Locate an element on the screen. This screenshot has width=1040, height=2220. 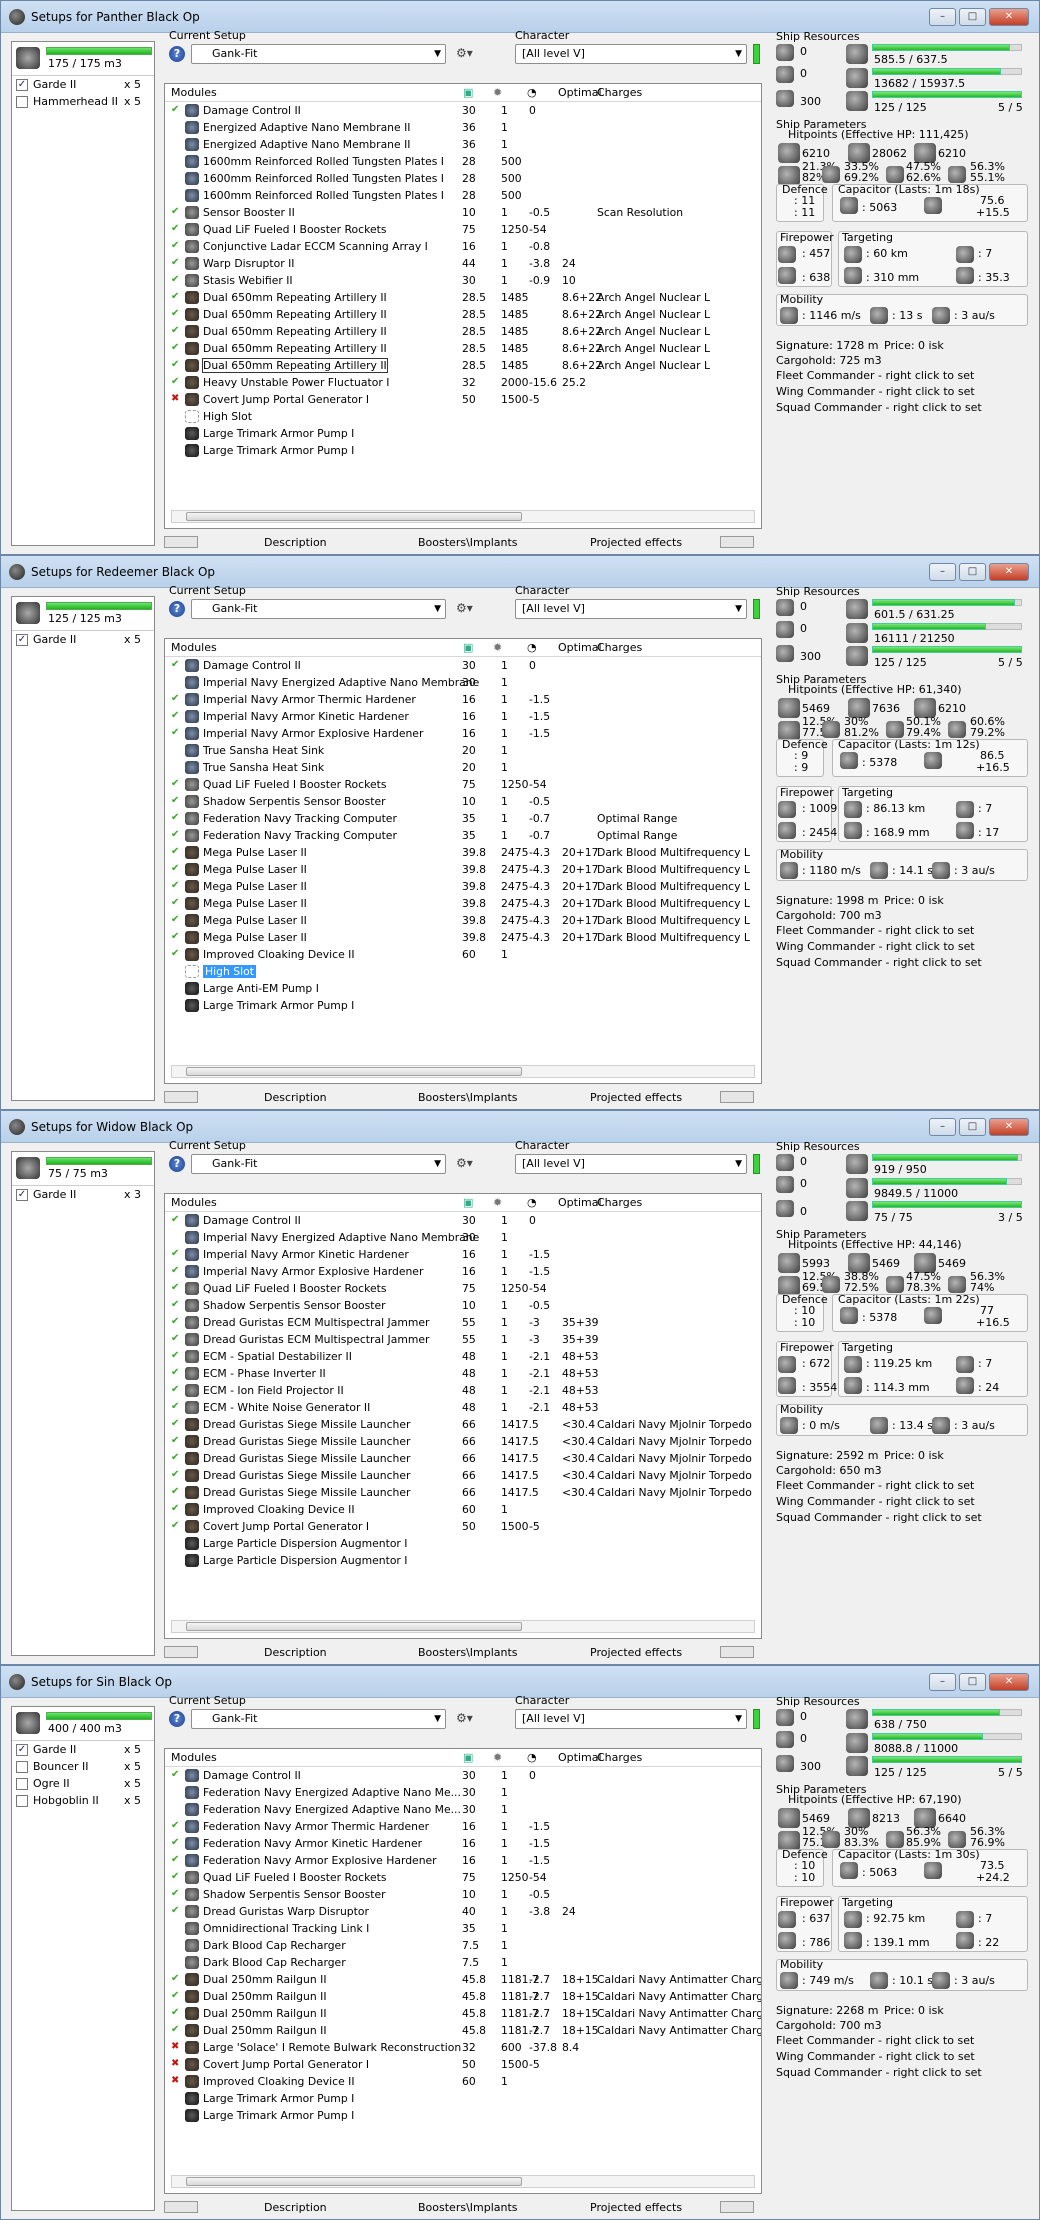
module-row: ✖ Improved Cloaking Device II 60 1 is located at coordinates (463, 2081).